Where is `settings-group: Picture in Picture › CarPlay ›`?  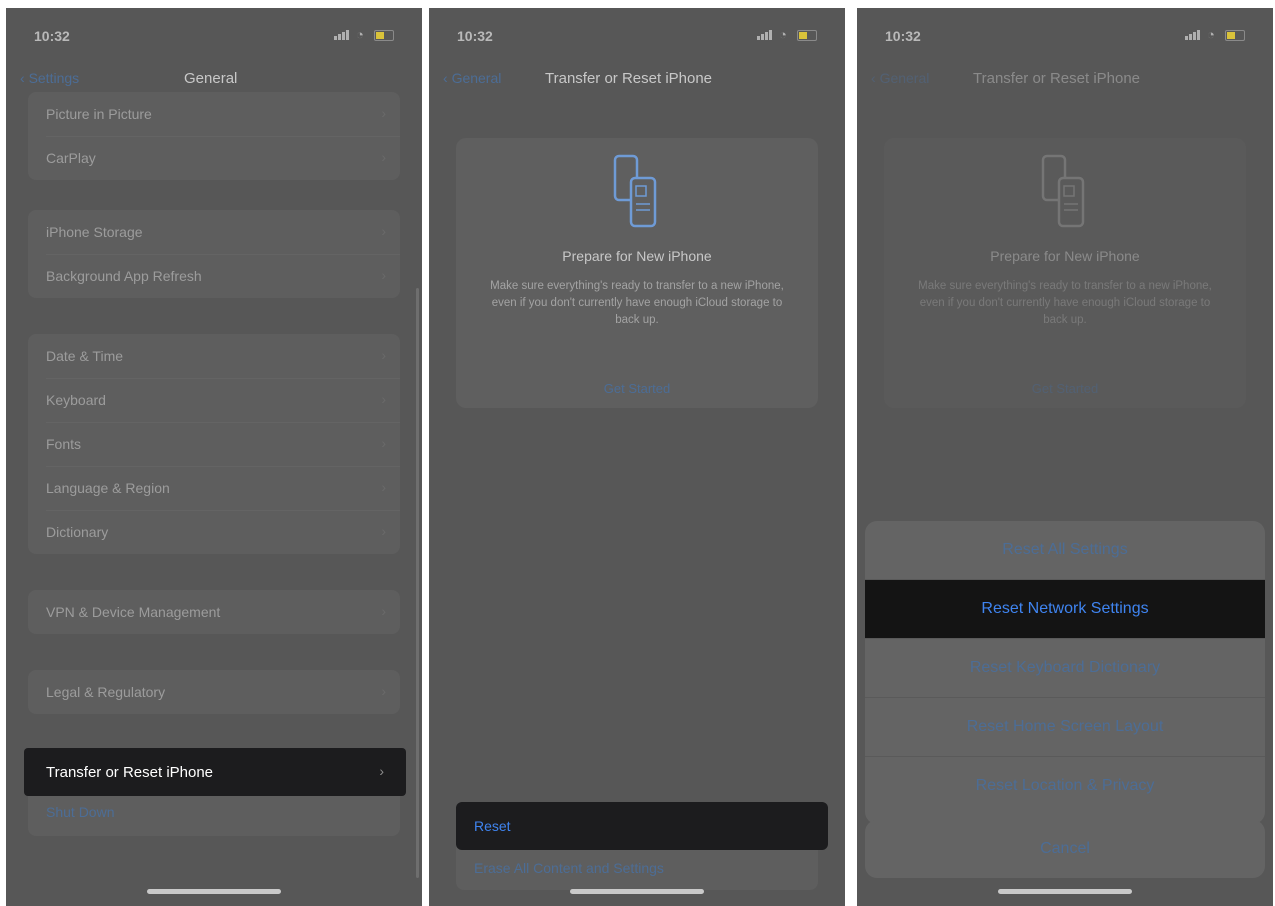 settings-group: Picture in Picture › CarPlay › is located at coordinates (214, 136).